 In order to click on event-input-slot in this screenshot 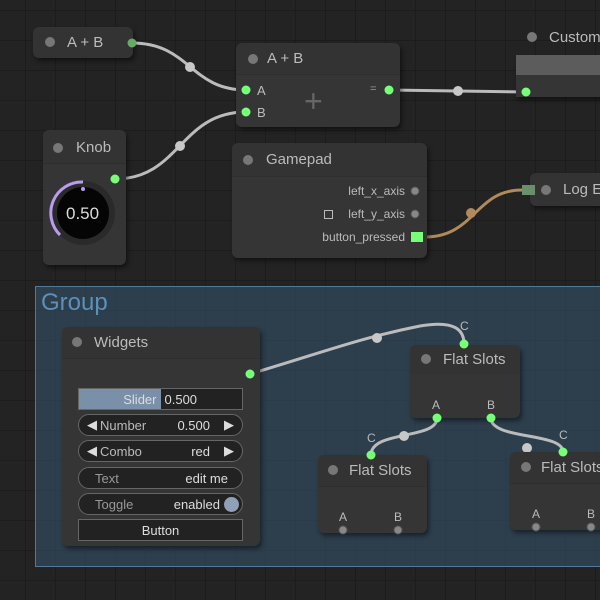, I will do `click(528, 190)`.